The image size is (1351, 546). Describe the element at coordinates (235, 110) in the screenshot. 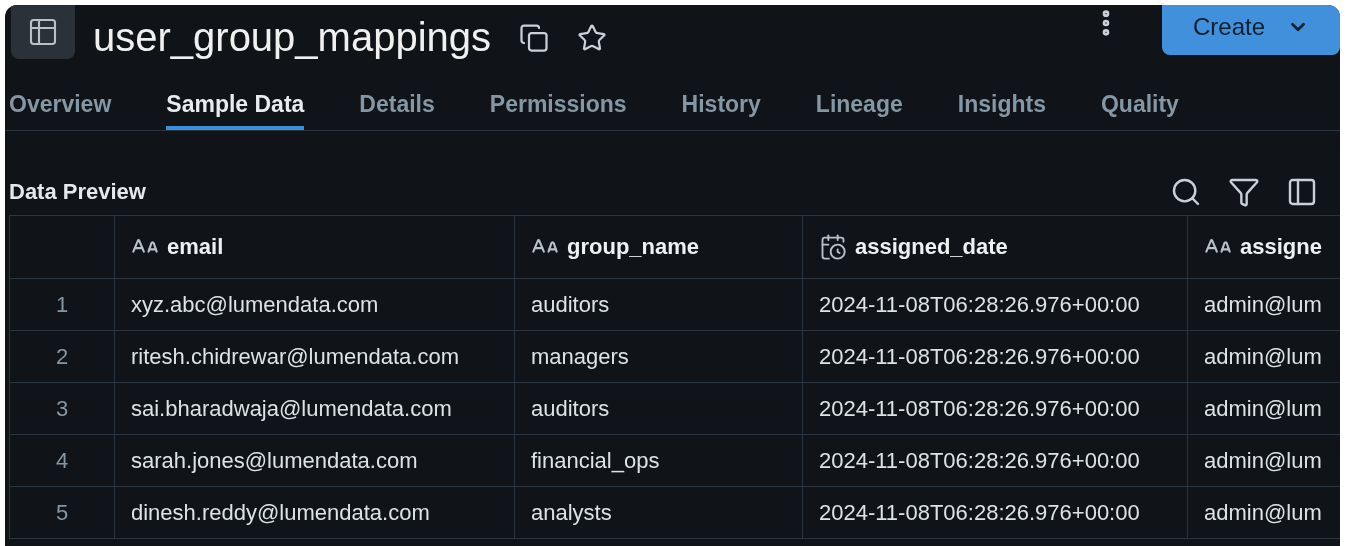

I see `tab: Sample Data` at that location.